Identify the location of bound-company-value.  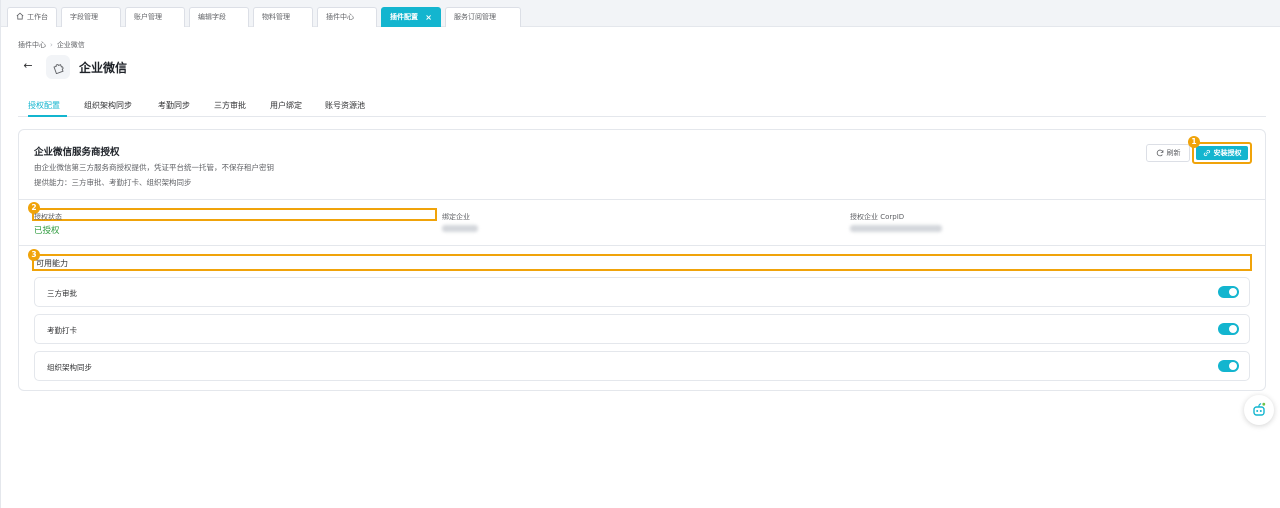
(460, 230).